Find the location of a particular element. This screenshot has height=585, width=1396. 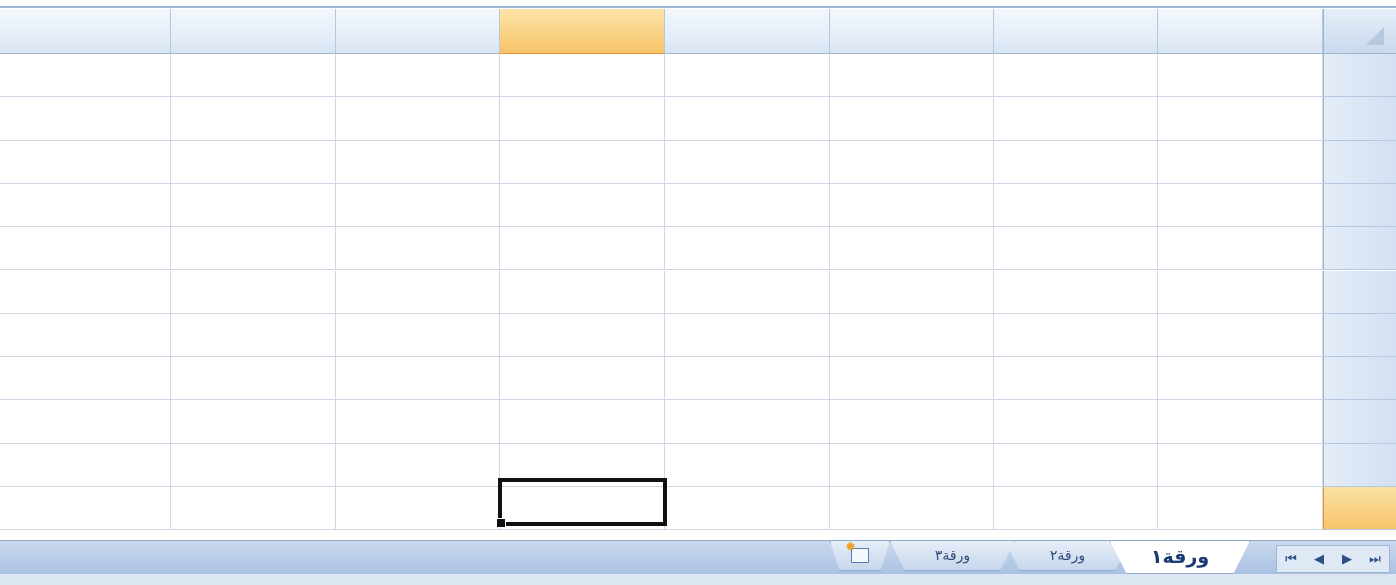

fill-handle is located at coordinates (501, 523).